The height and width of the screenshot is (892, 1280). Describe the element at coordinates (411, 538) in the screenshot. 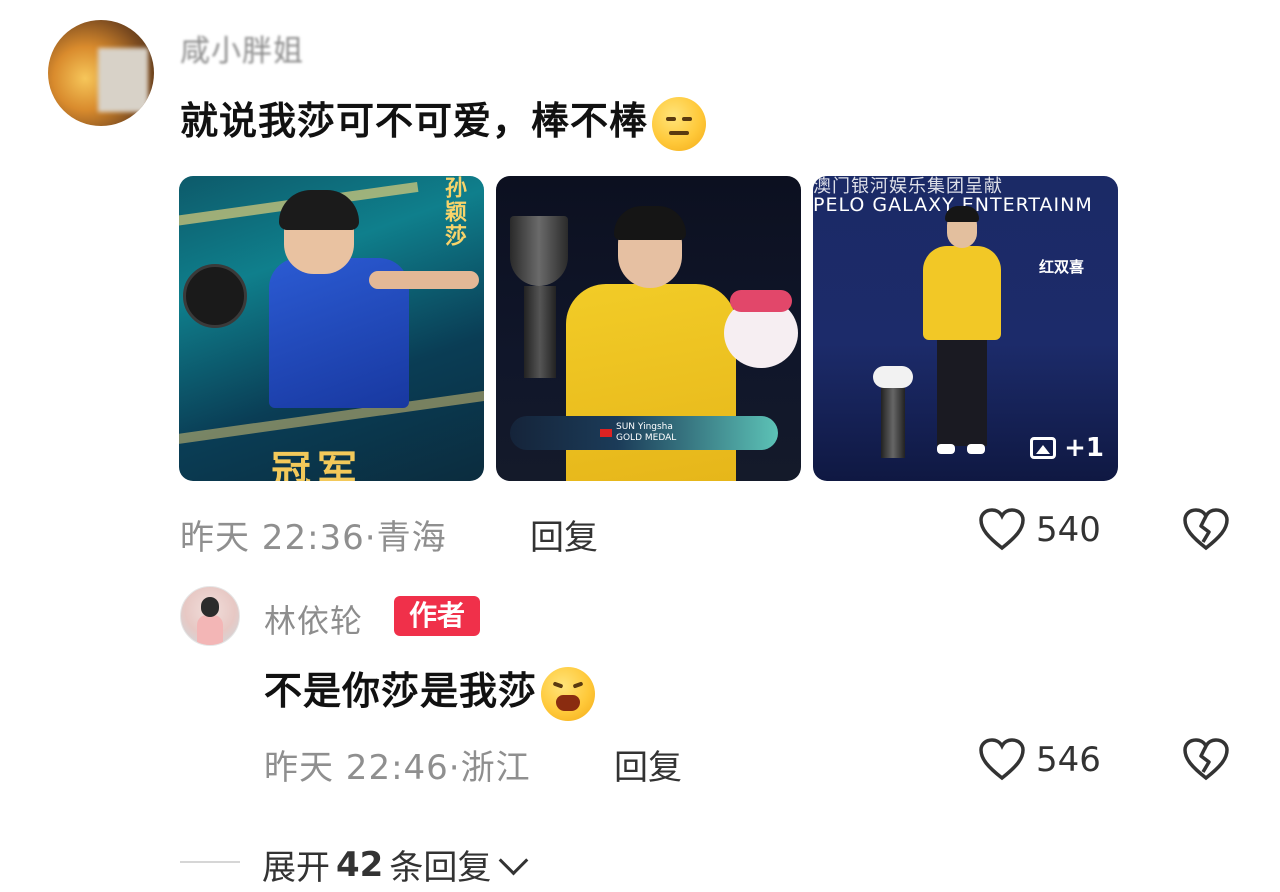

I see `comment-location: 青海` at that location.